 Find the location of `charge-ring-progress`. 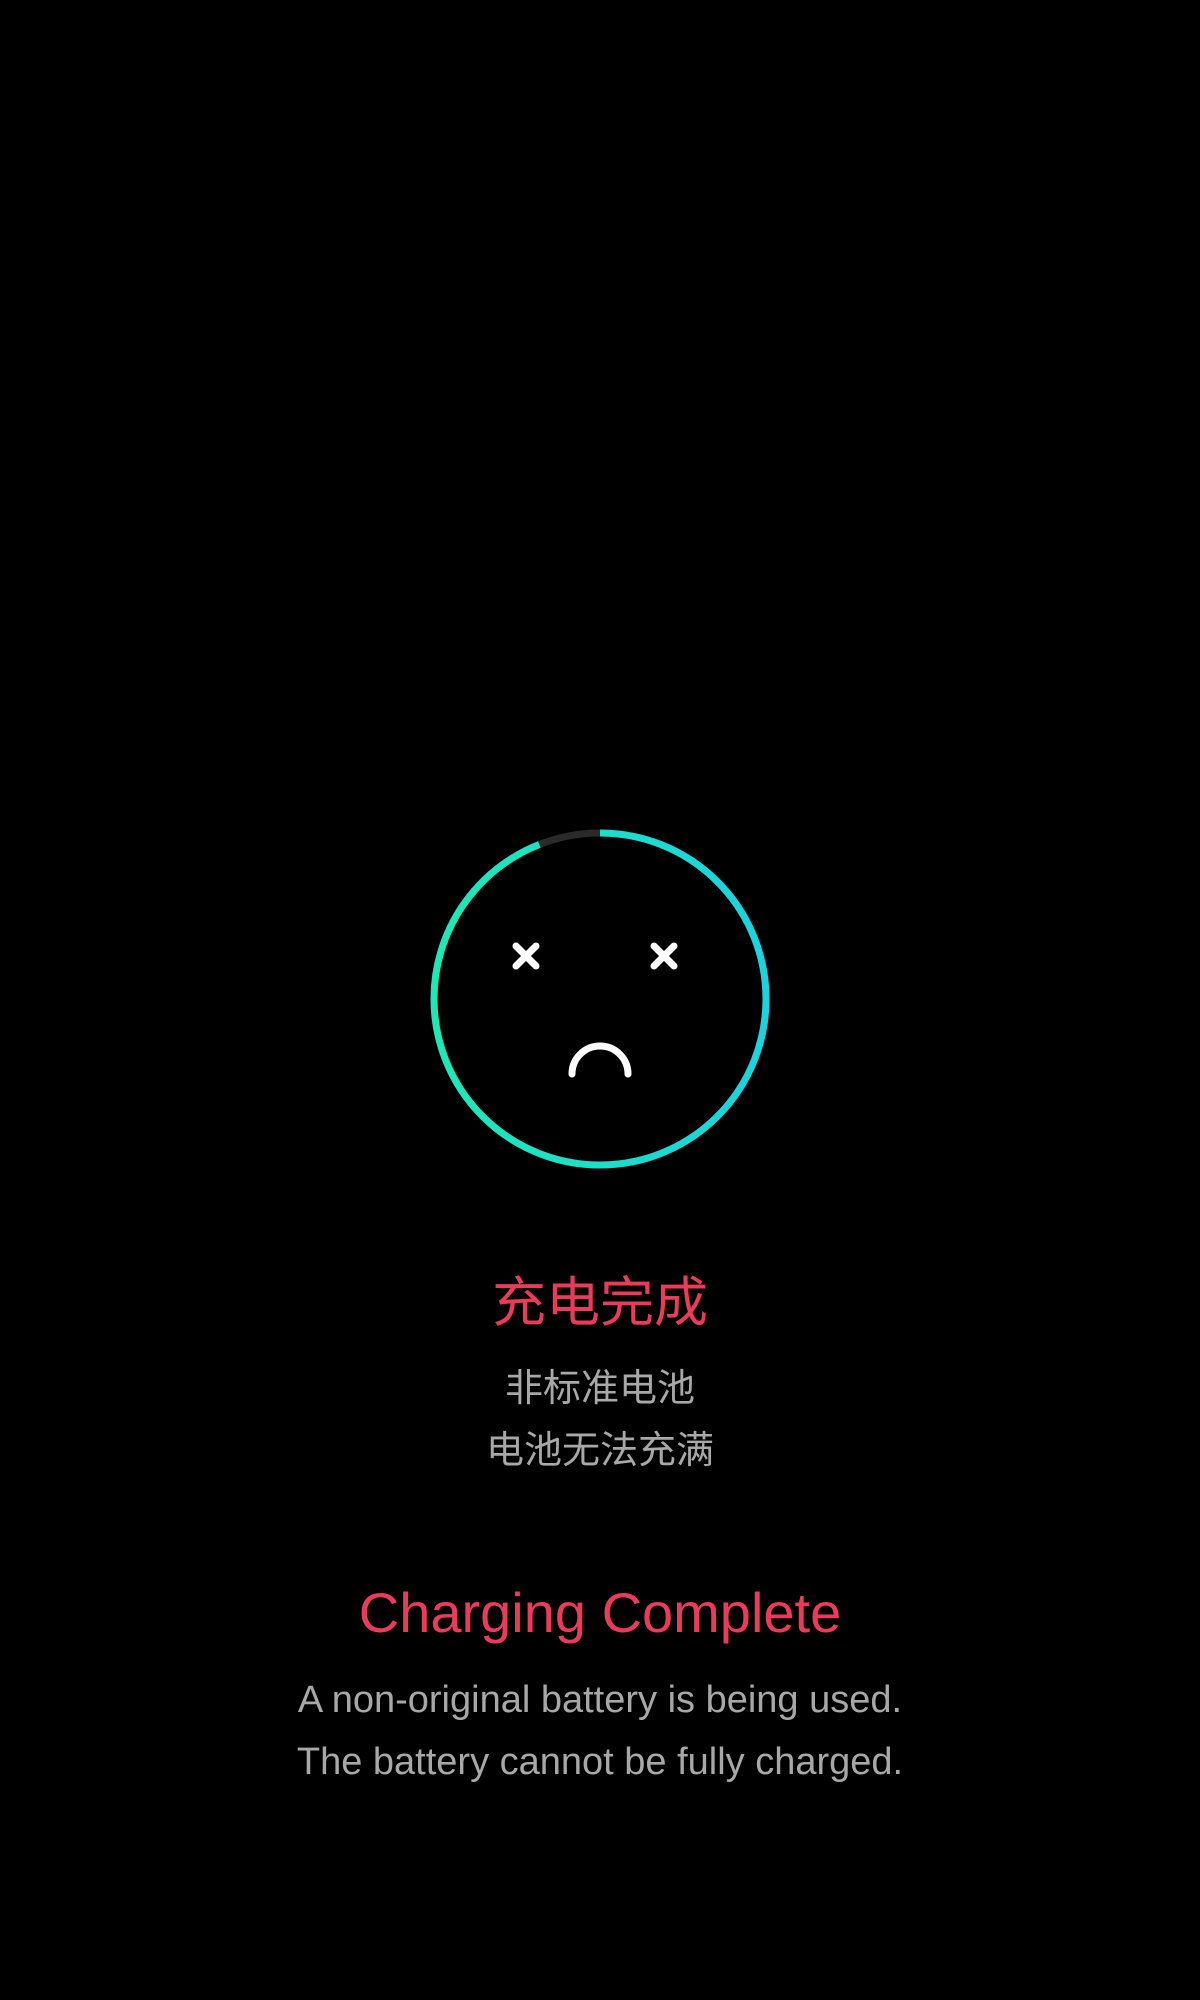

charge-ring-progress is located at coordinates (600, 999).